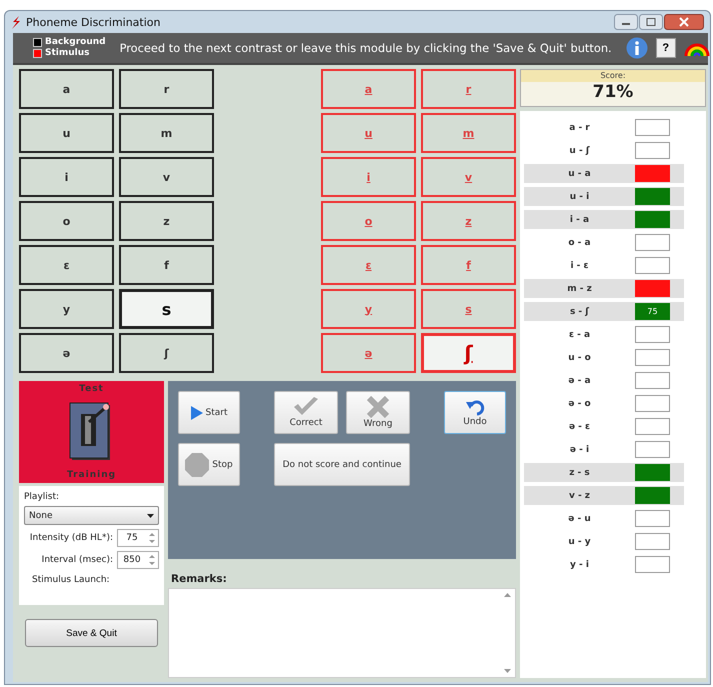 The width and height of the screenshot is (713, 687). What do you see at coordinates (579, 403) in the screenshot?
I see `contrast-pair: ə - o` at bounding box center [579, 403].